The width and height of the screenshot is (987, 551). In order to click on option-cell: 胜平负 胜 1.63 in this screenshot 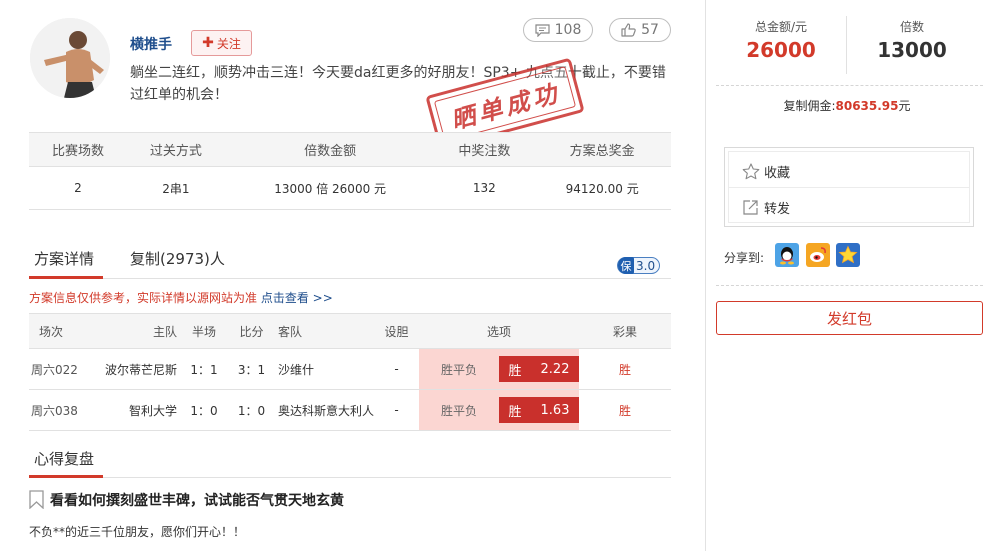, I will do `click(499, 410)`.